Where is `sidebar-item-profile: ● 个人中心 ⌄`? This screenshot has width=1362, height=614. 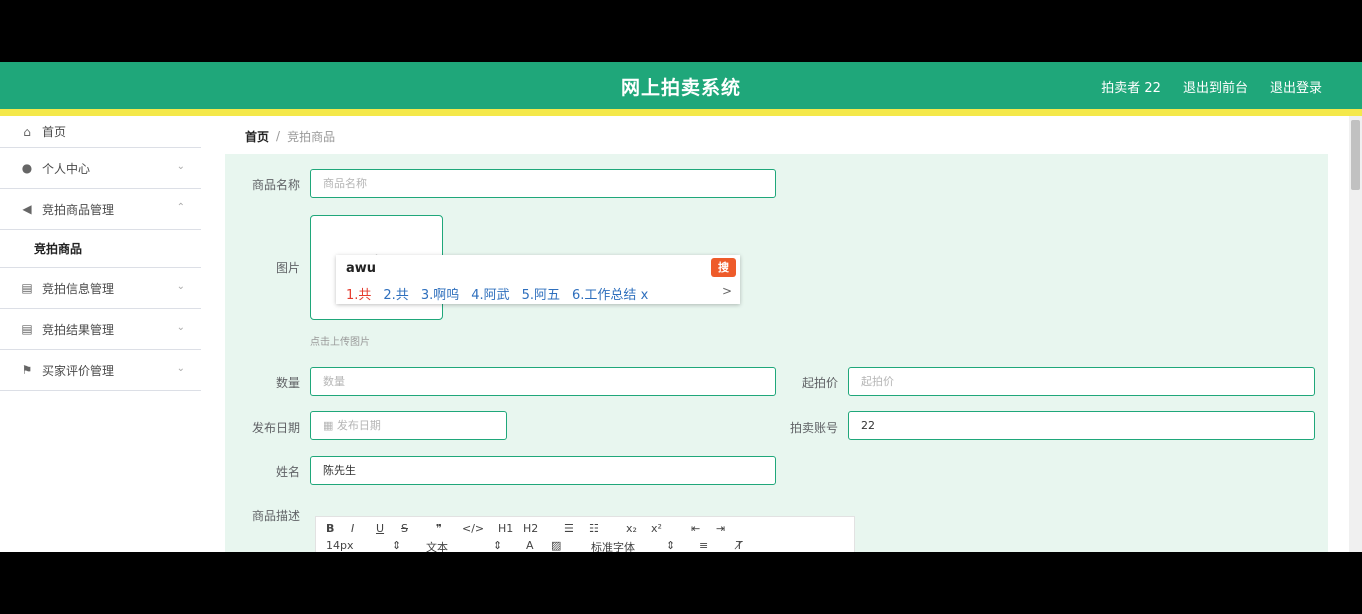 sidebar-item-profile: ● 个人中心 ⌄ is located at coordinates (100, 168).